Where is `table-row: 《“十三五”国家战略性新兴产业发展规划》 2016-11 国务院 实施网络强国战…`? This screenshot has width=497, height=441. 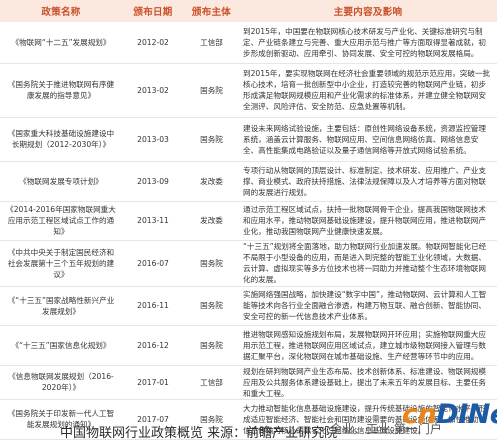
table-row: 《“十三五”国家战略性新兴产业发展规划》 2016-11 国务院 实施网络强国战… is located at coordinates (248, 306).